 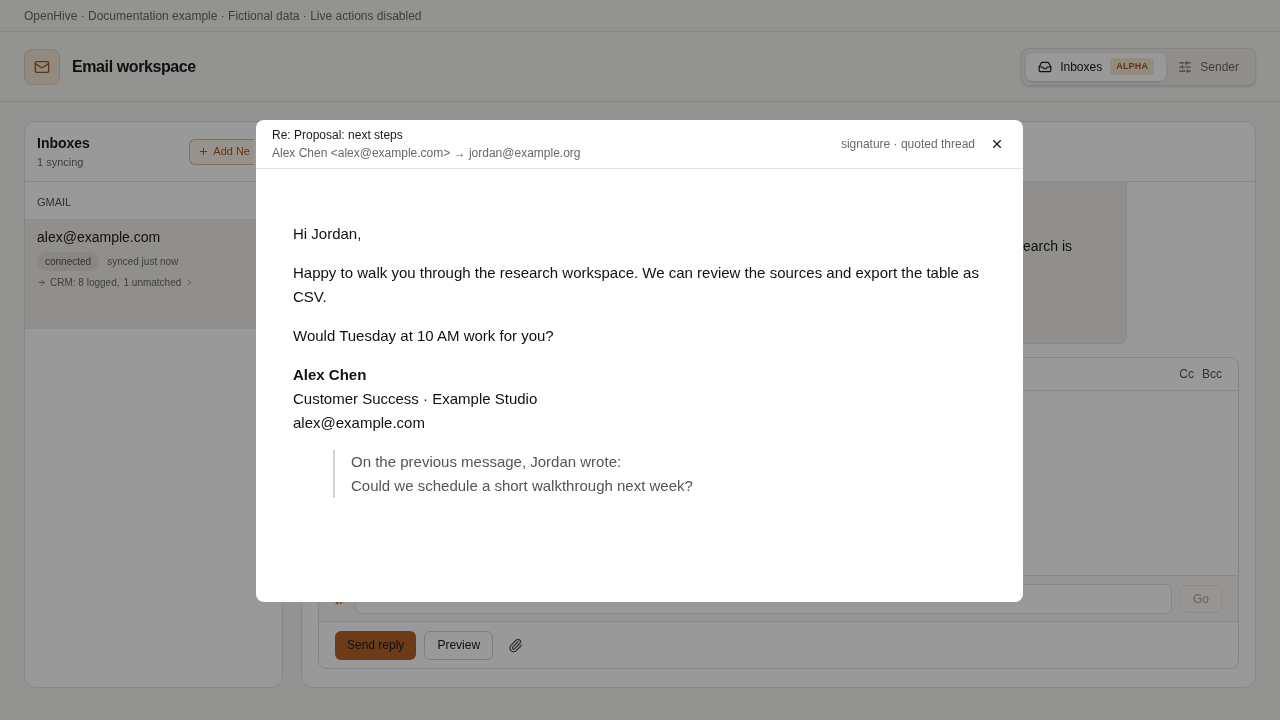 I want to click on close-icon, so click(x=997, y=144).